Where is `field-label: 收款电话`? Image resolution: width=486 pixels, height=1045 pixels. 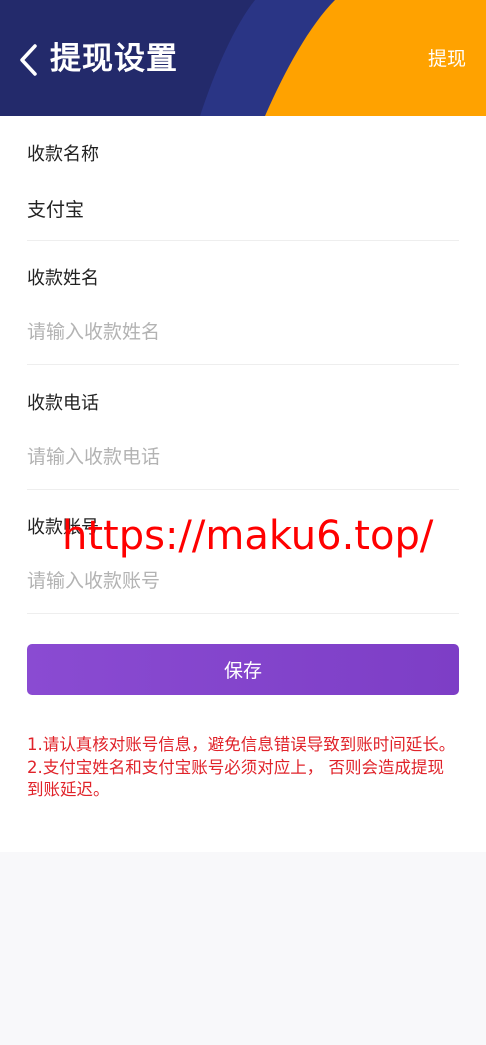
field-label: 收款电话 is located at coordinates (63, 403).